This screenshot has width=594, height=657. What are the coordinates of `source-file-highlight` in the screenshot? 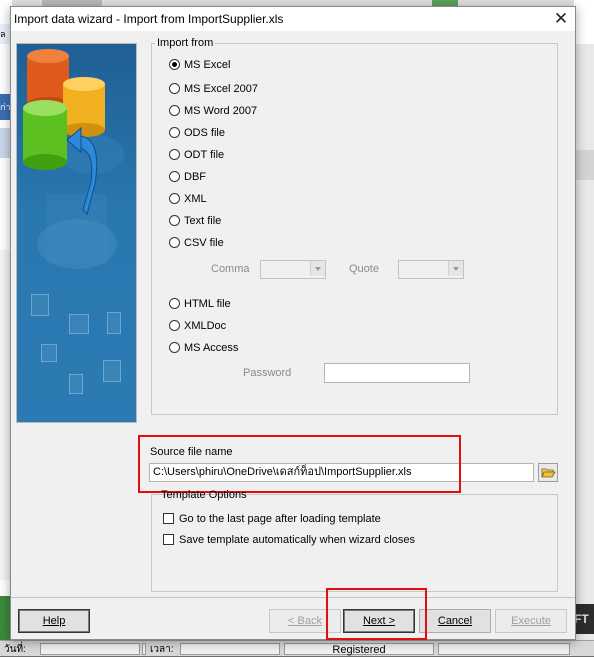 It's located at (299, 464).